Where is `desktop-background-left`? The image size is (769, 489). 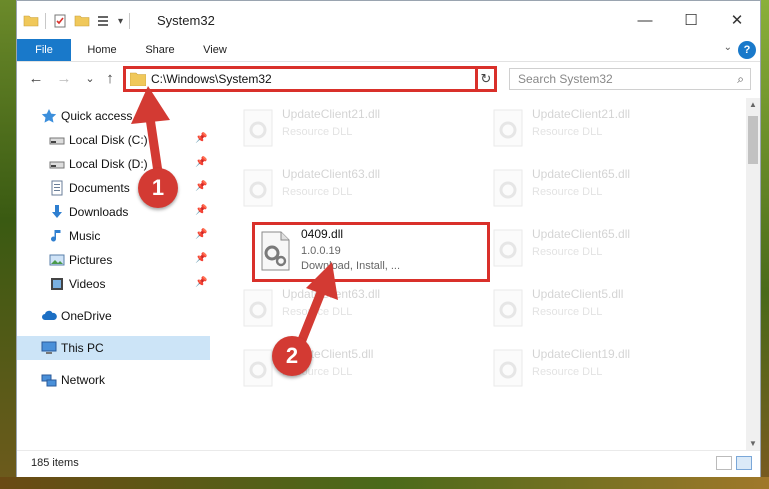
desktop-background-left is located at coordinates (8, 244).